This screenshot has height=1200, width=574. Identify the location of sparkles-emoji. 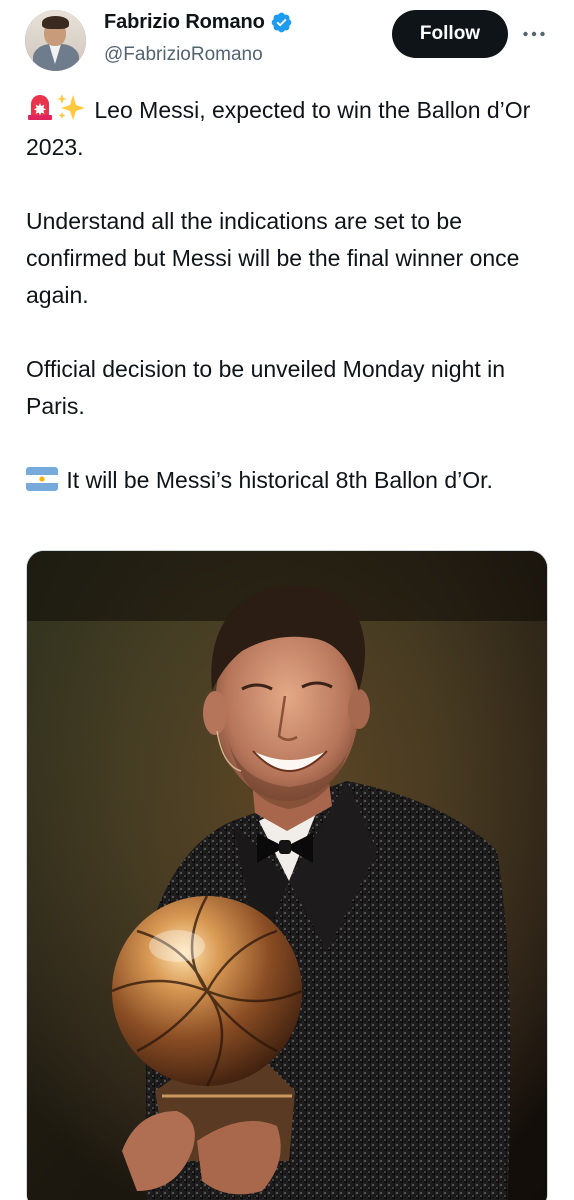
(71, 107).